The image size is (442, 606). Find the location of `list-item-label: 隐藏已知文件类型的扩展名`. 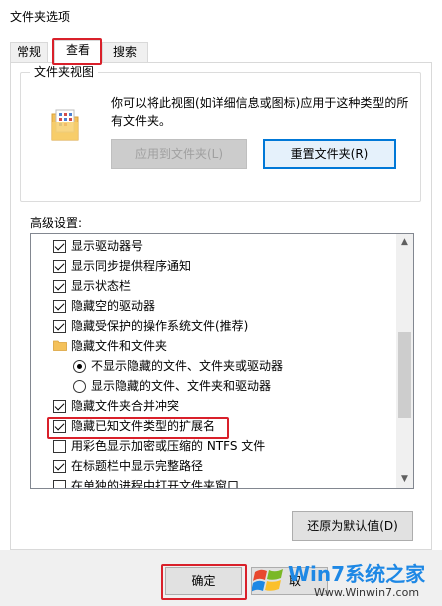

list-item-label: 隐藏已知文件类型的扩展名 is located at coordinates (143, 426).